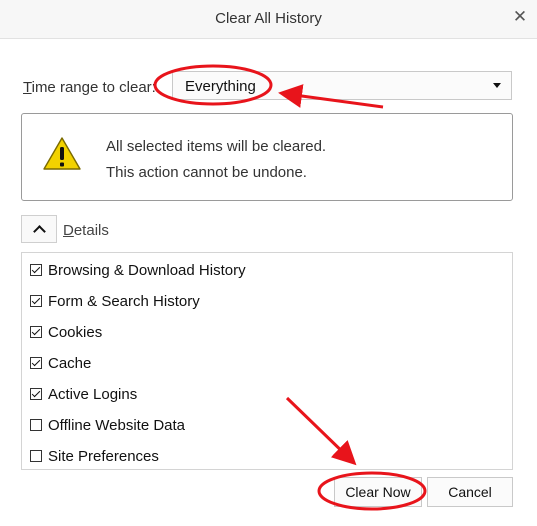 The width and height of the screenshot is (537, 526). Describe the element at coordinates (91, 230) in the screenshot. I see `details-label-text: etails` at that location.